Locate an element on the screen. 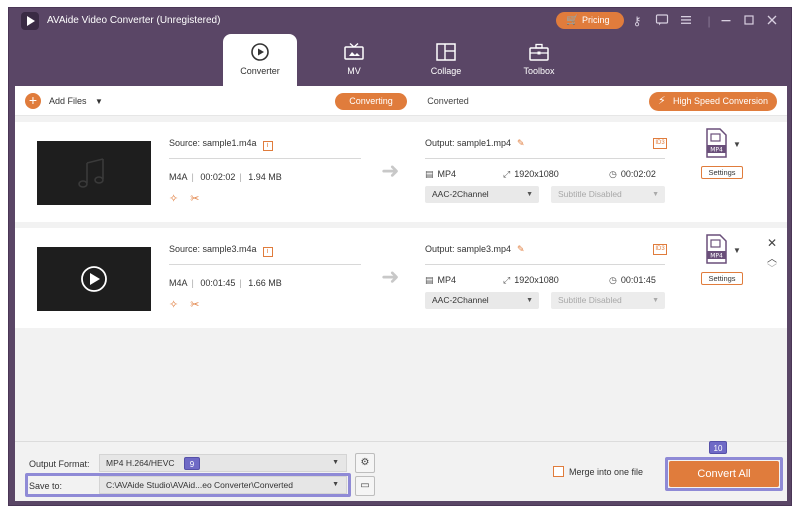  folder-icon: ▭ is located at coordinates (365, 486).